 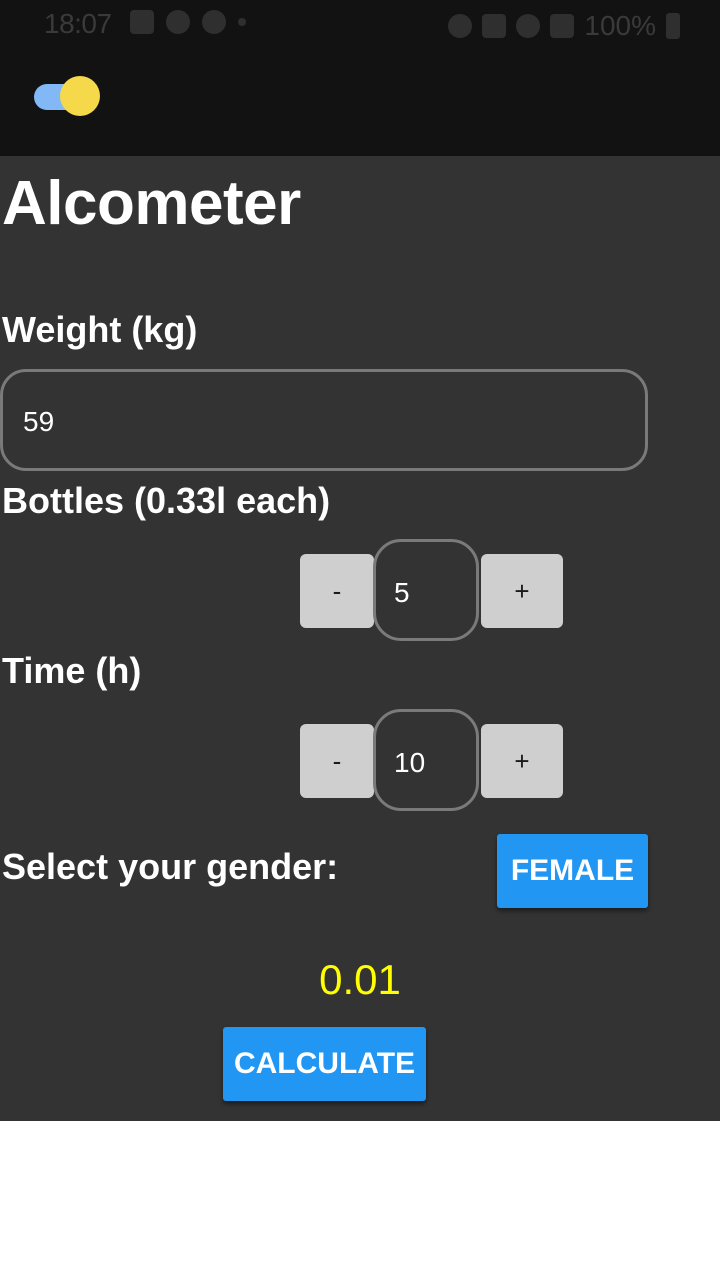 I want to click on toggle-knob, so click(x=80, y=96).